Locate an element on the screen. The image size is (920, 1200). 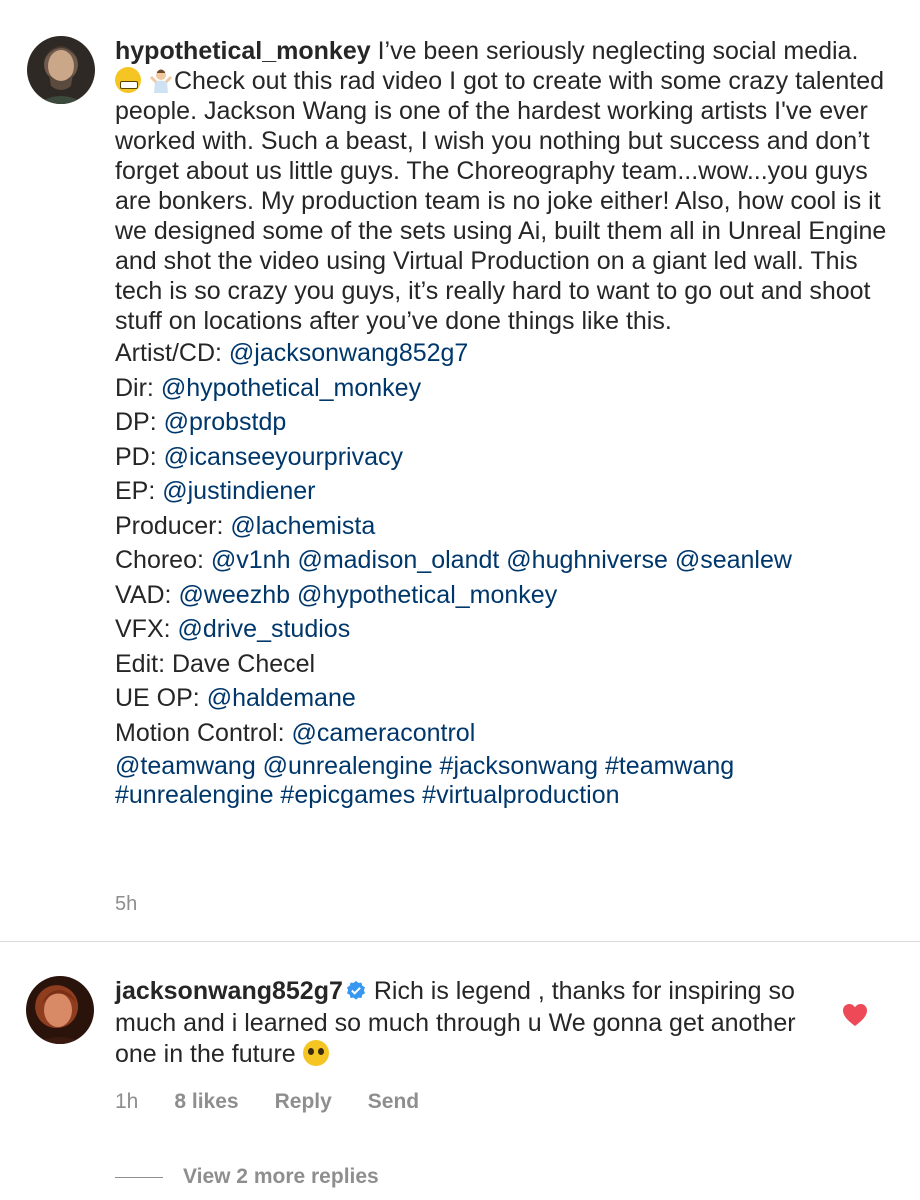
credit-line: Dir: @hypothetical_monkey is located at coordinates (502, 388).